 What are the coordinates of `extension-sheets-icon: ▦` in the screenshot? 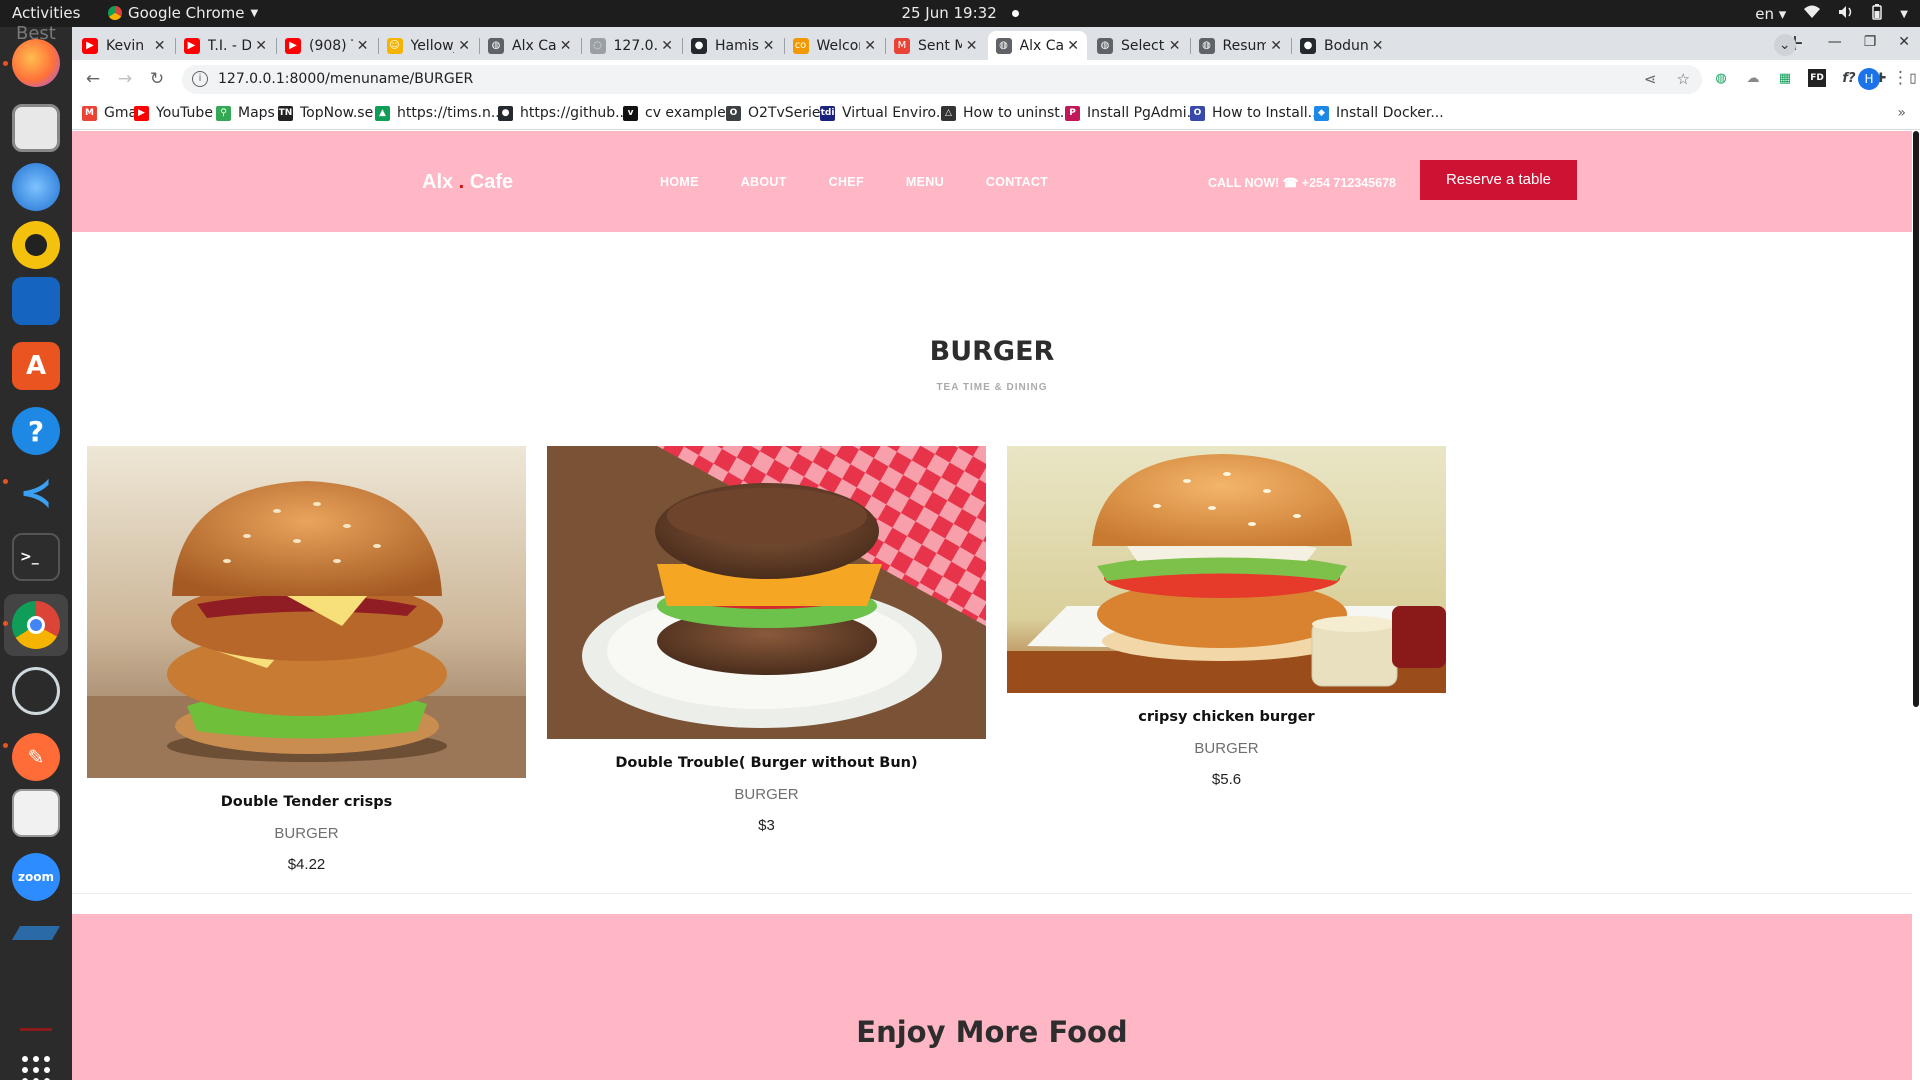 It's located at (1785, 78).